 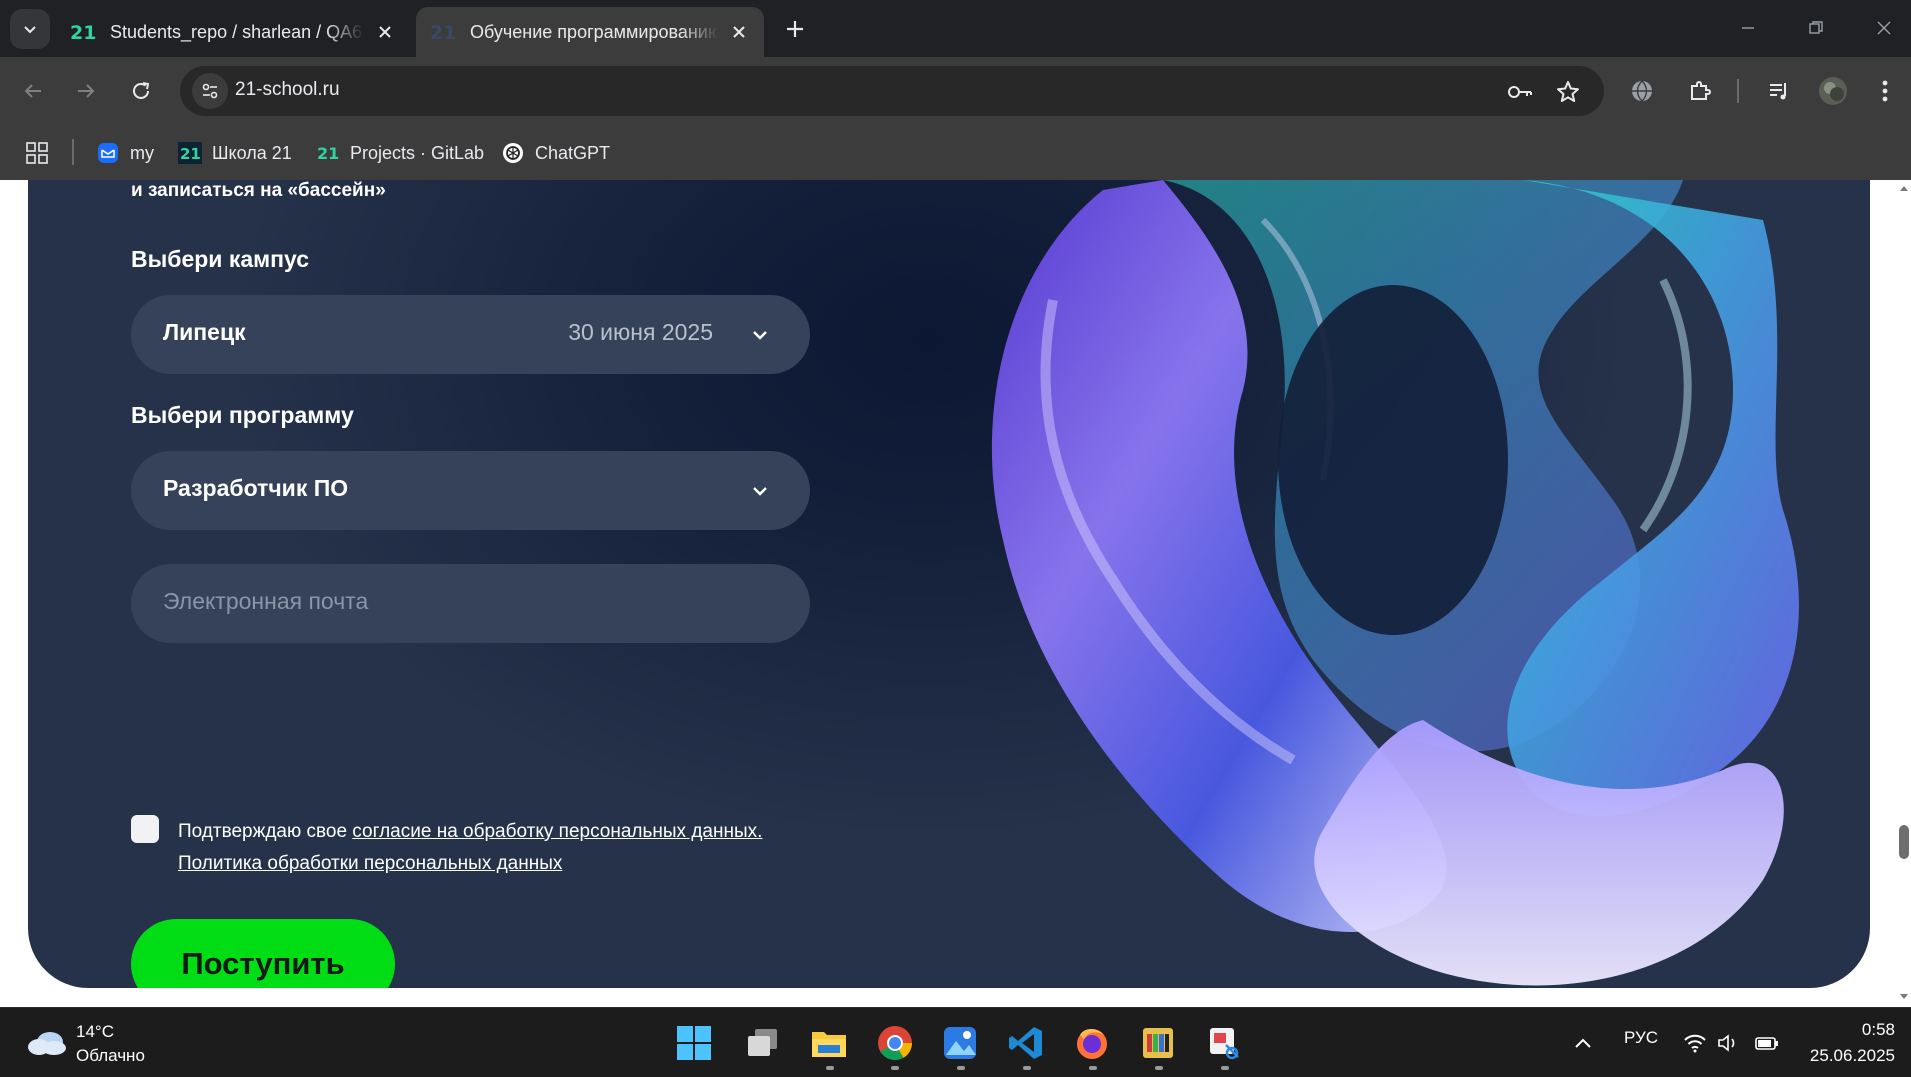 What do you see at coordinates (1158, 1043) in the screenshot?
I see `terminal-app-icon` at bounding box center [1158, 1043].